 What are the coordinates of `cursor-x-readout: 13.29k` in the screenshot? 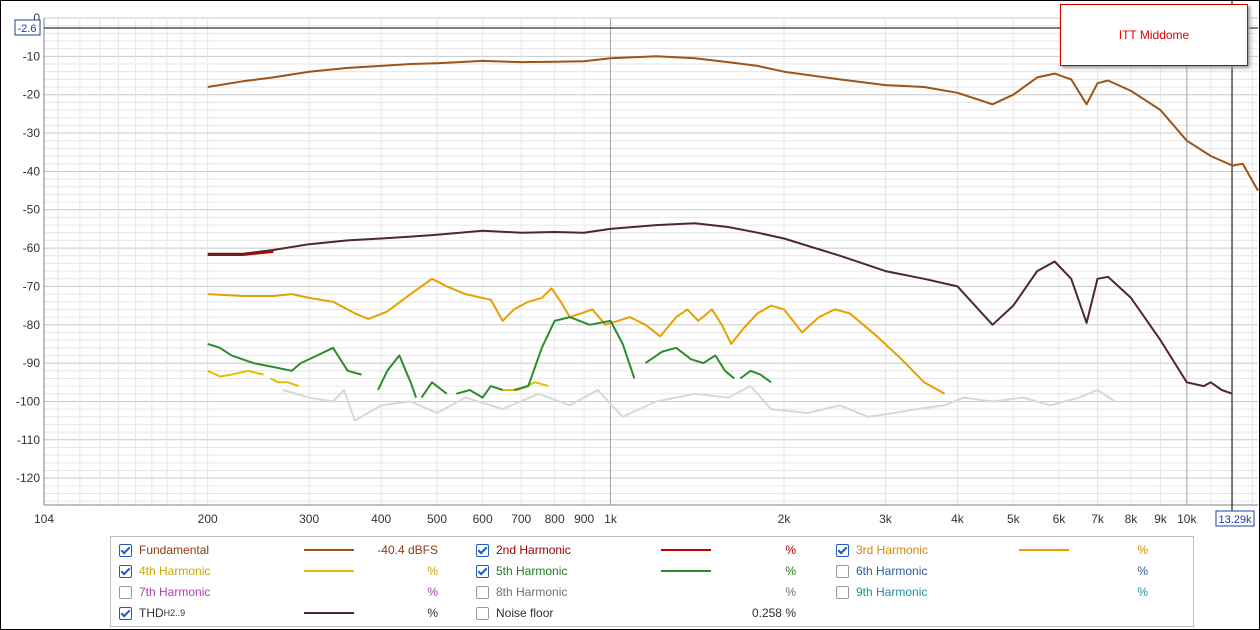 It's located at (1235, 520).